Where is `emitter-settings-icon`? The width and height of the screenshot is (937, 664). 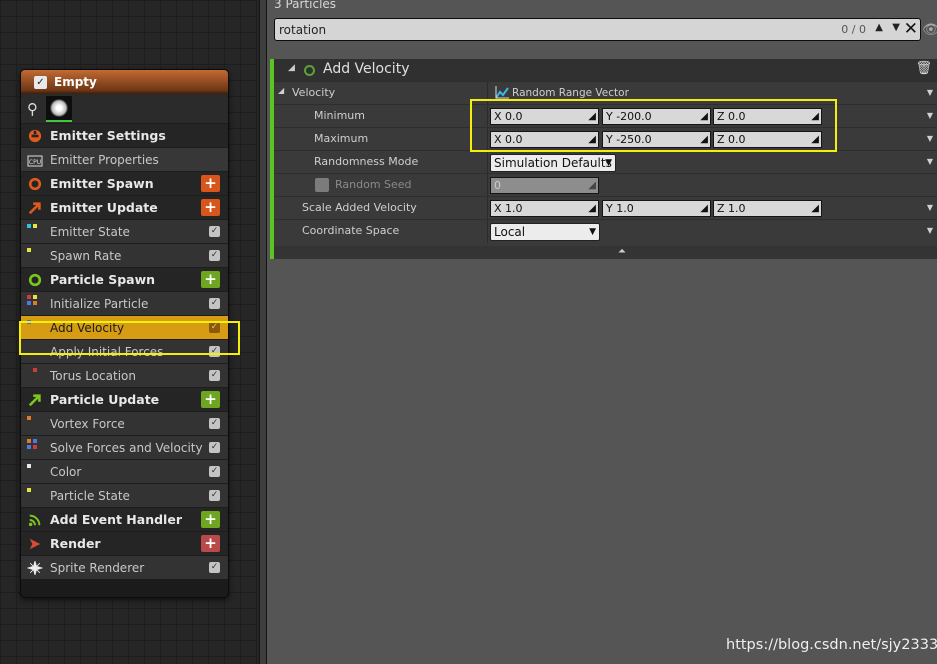
emitter-settings-icon is located at coordinates (35, 136).